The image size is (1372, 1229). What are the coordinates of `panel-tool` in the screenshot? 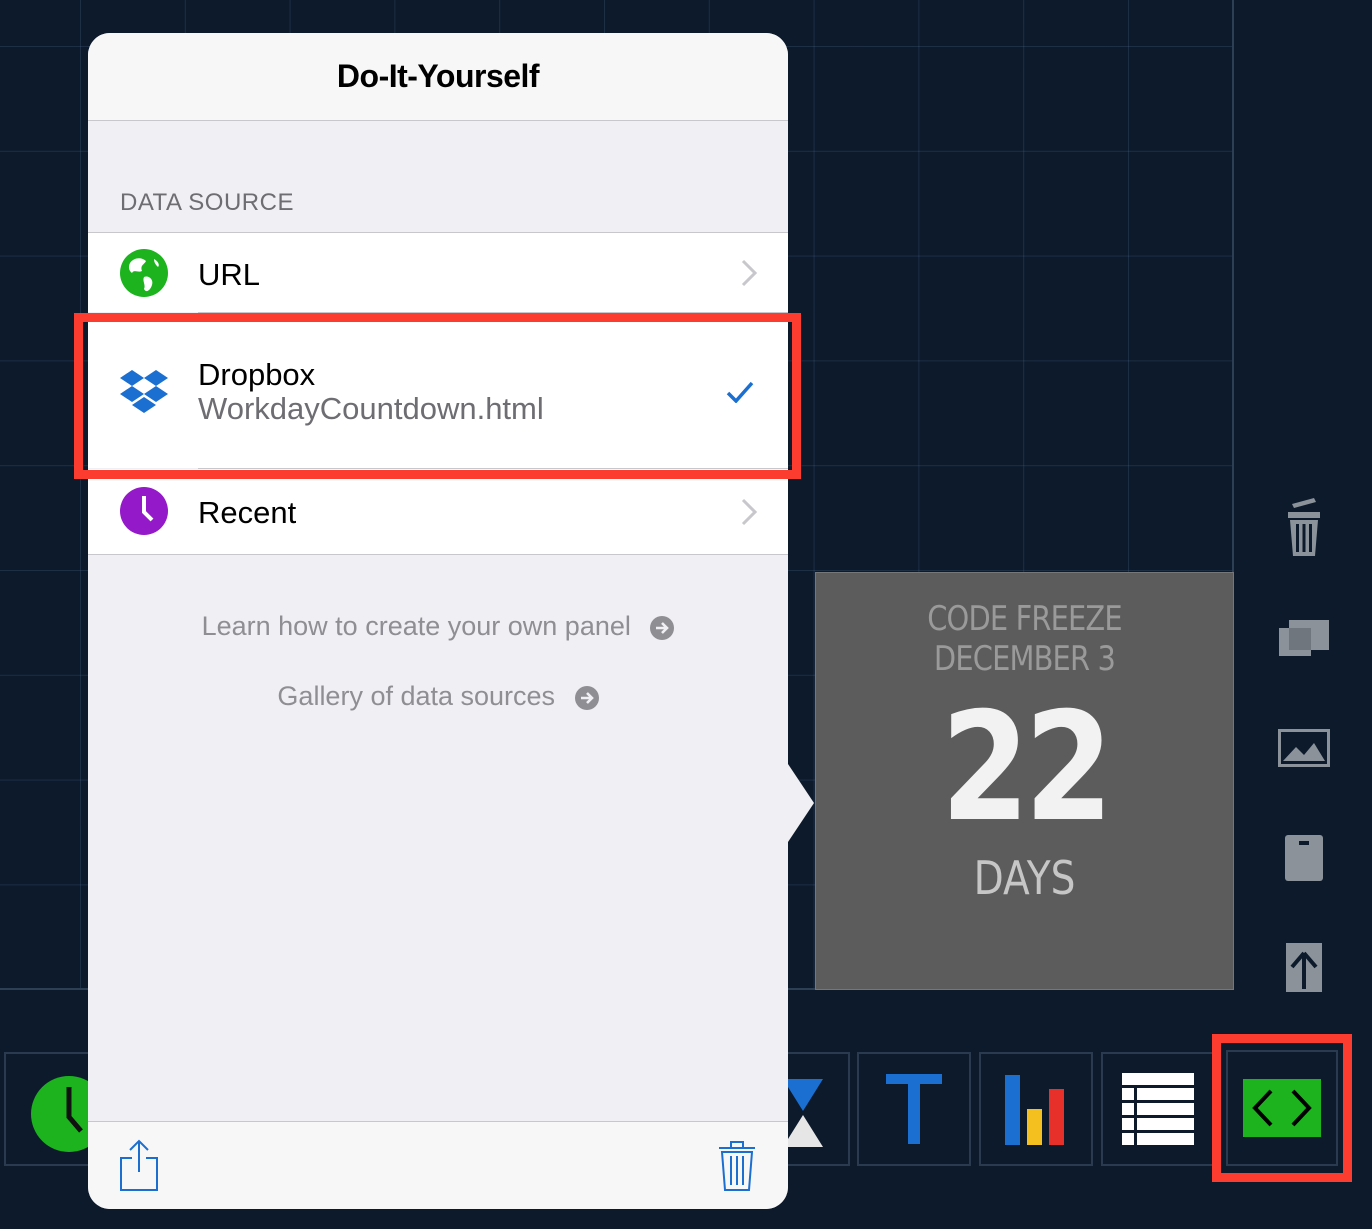 It's located at (1304, 858).